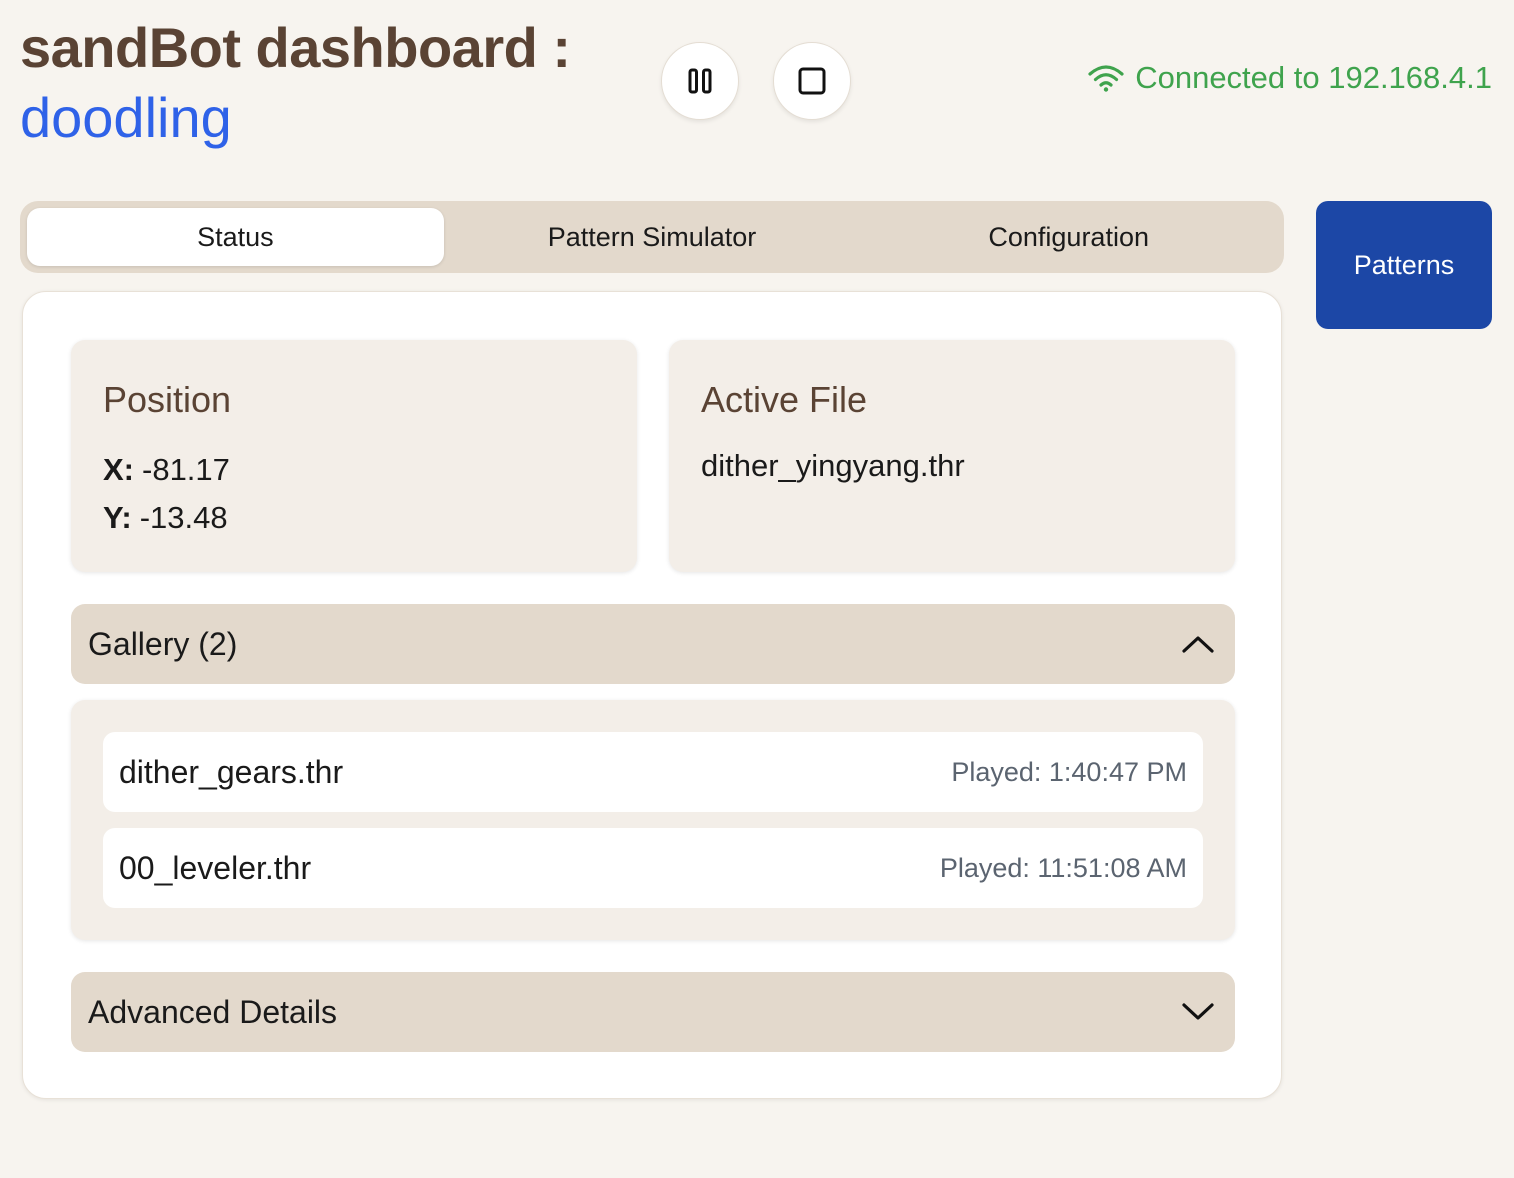 This screenshot has height=1178, width=1514. Describe the element at coordinates (354, 470) in the screenshot. I see `x-coordinate: X: -81.17` at that location.